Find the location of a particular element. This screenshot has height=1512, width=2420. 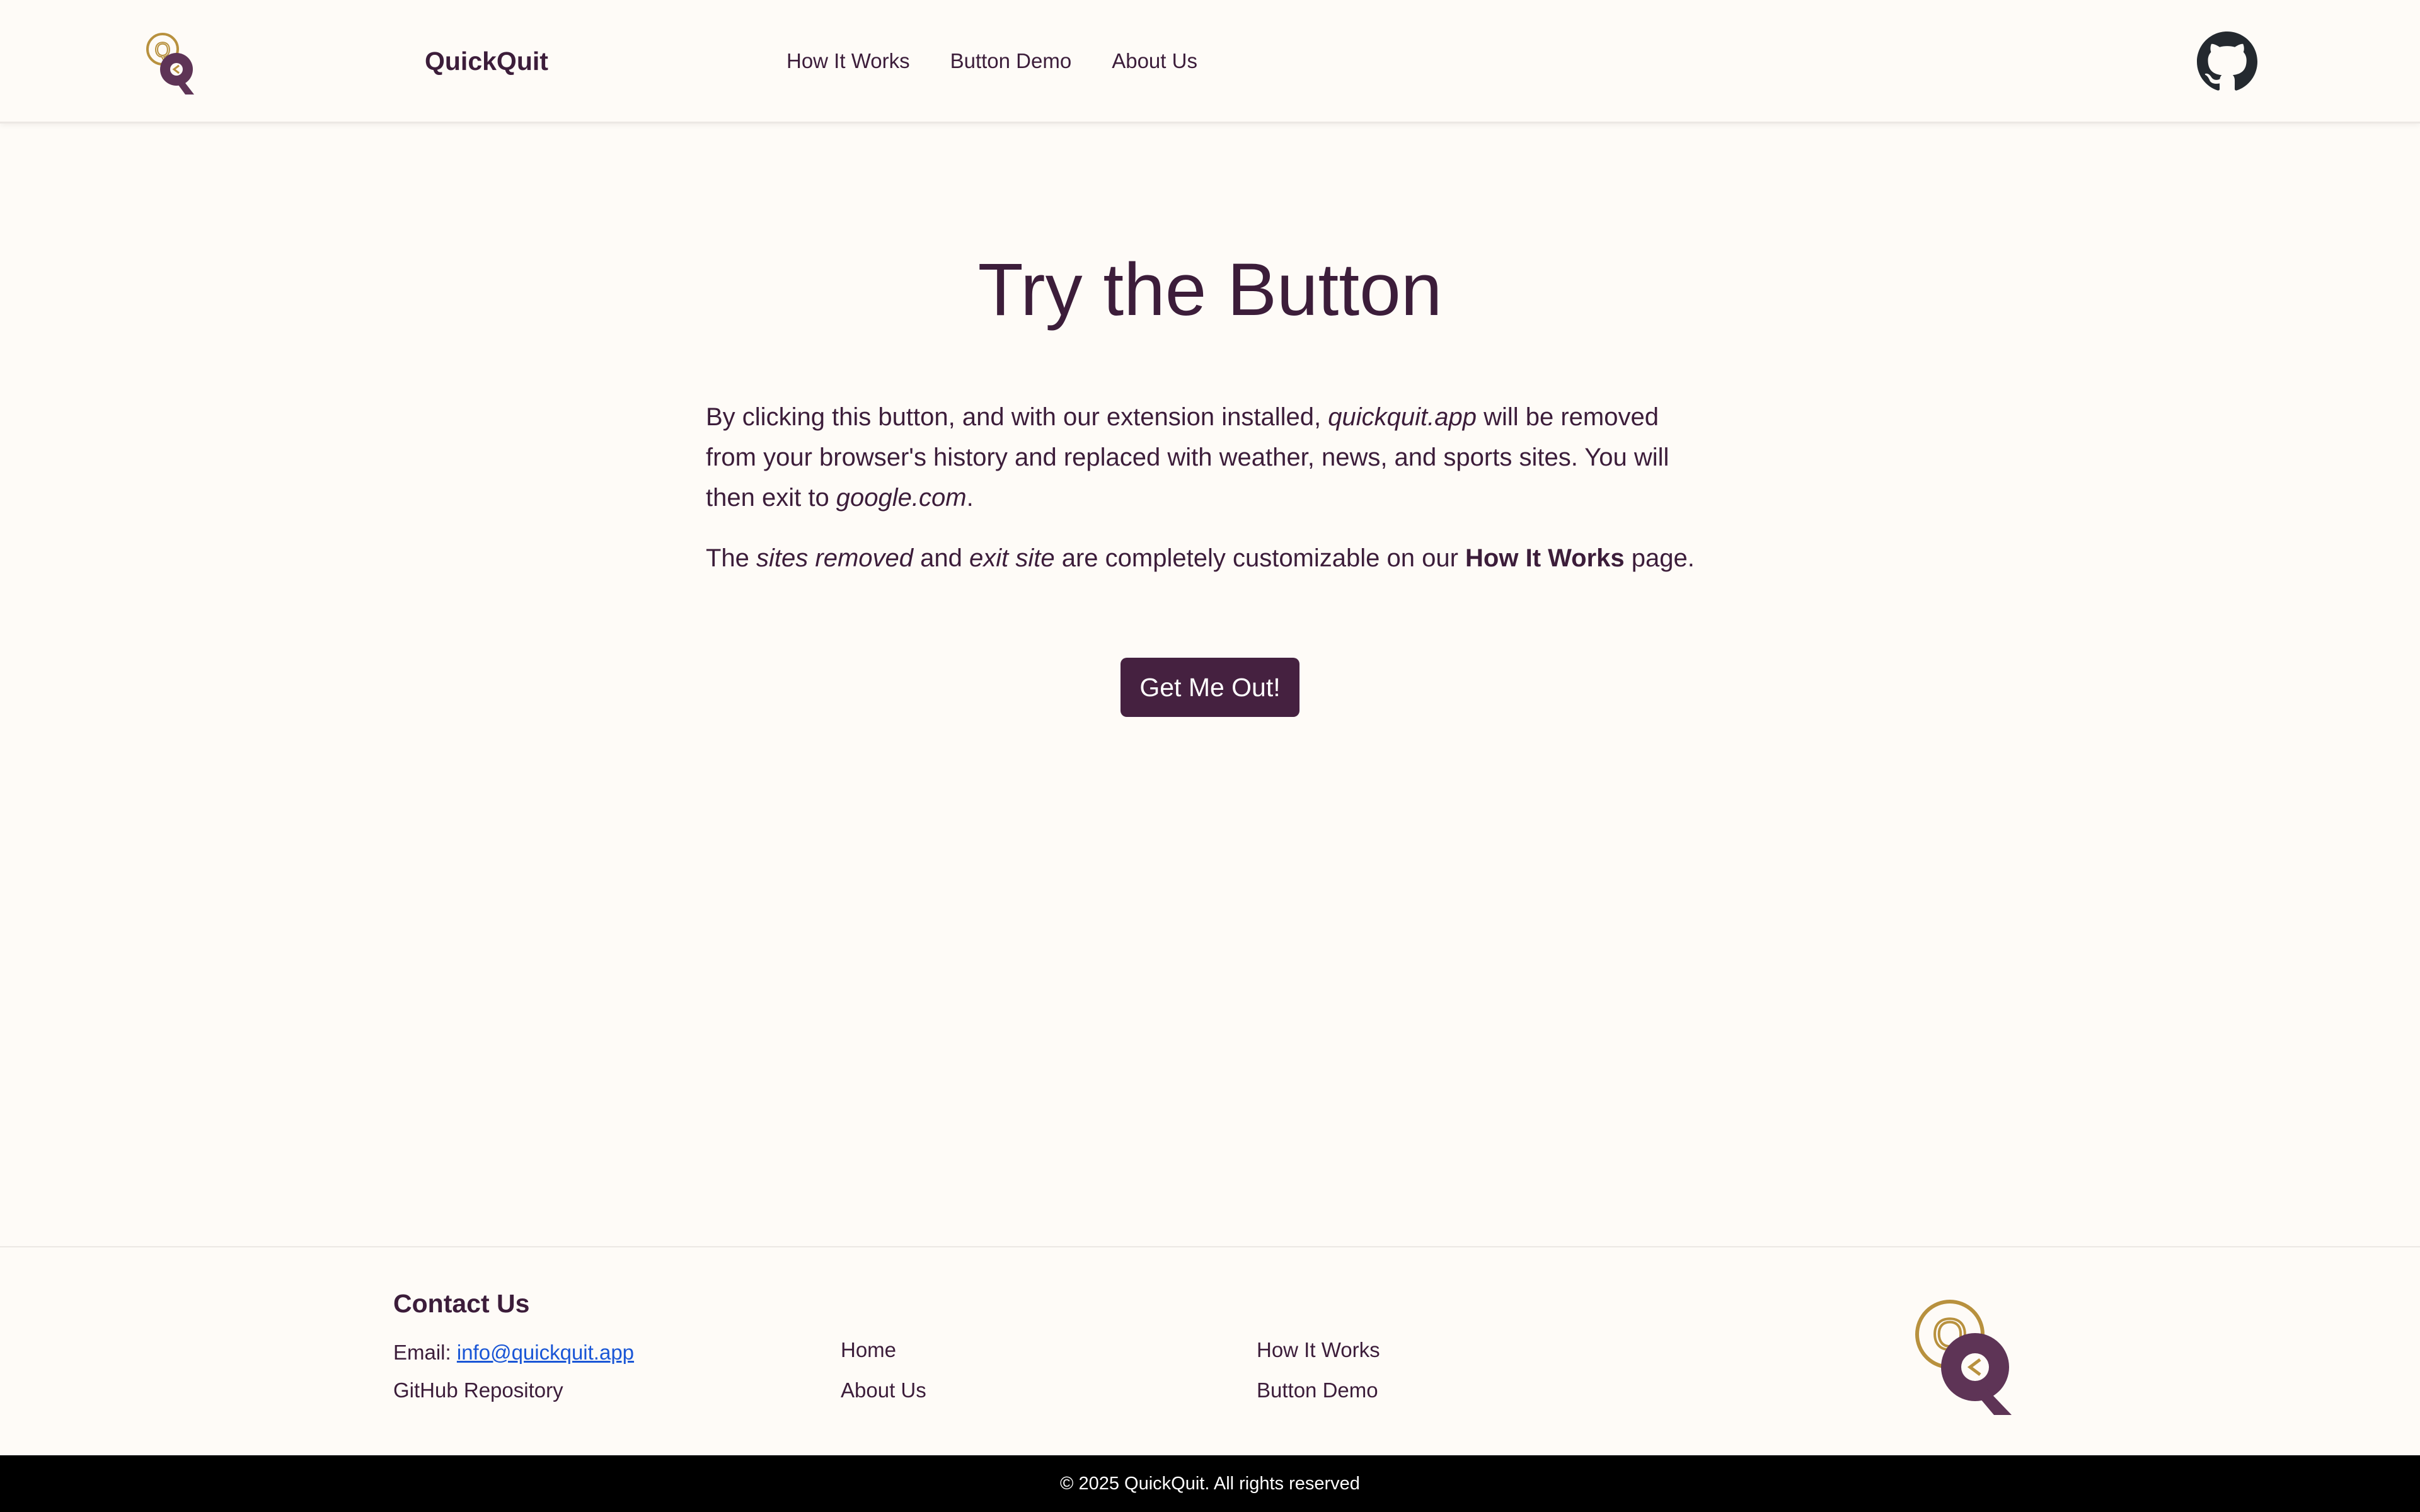

email-line: Email: info@quickquit.app is located at coordinates (513, 1353).